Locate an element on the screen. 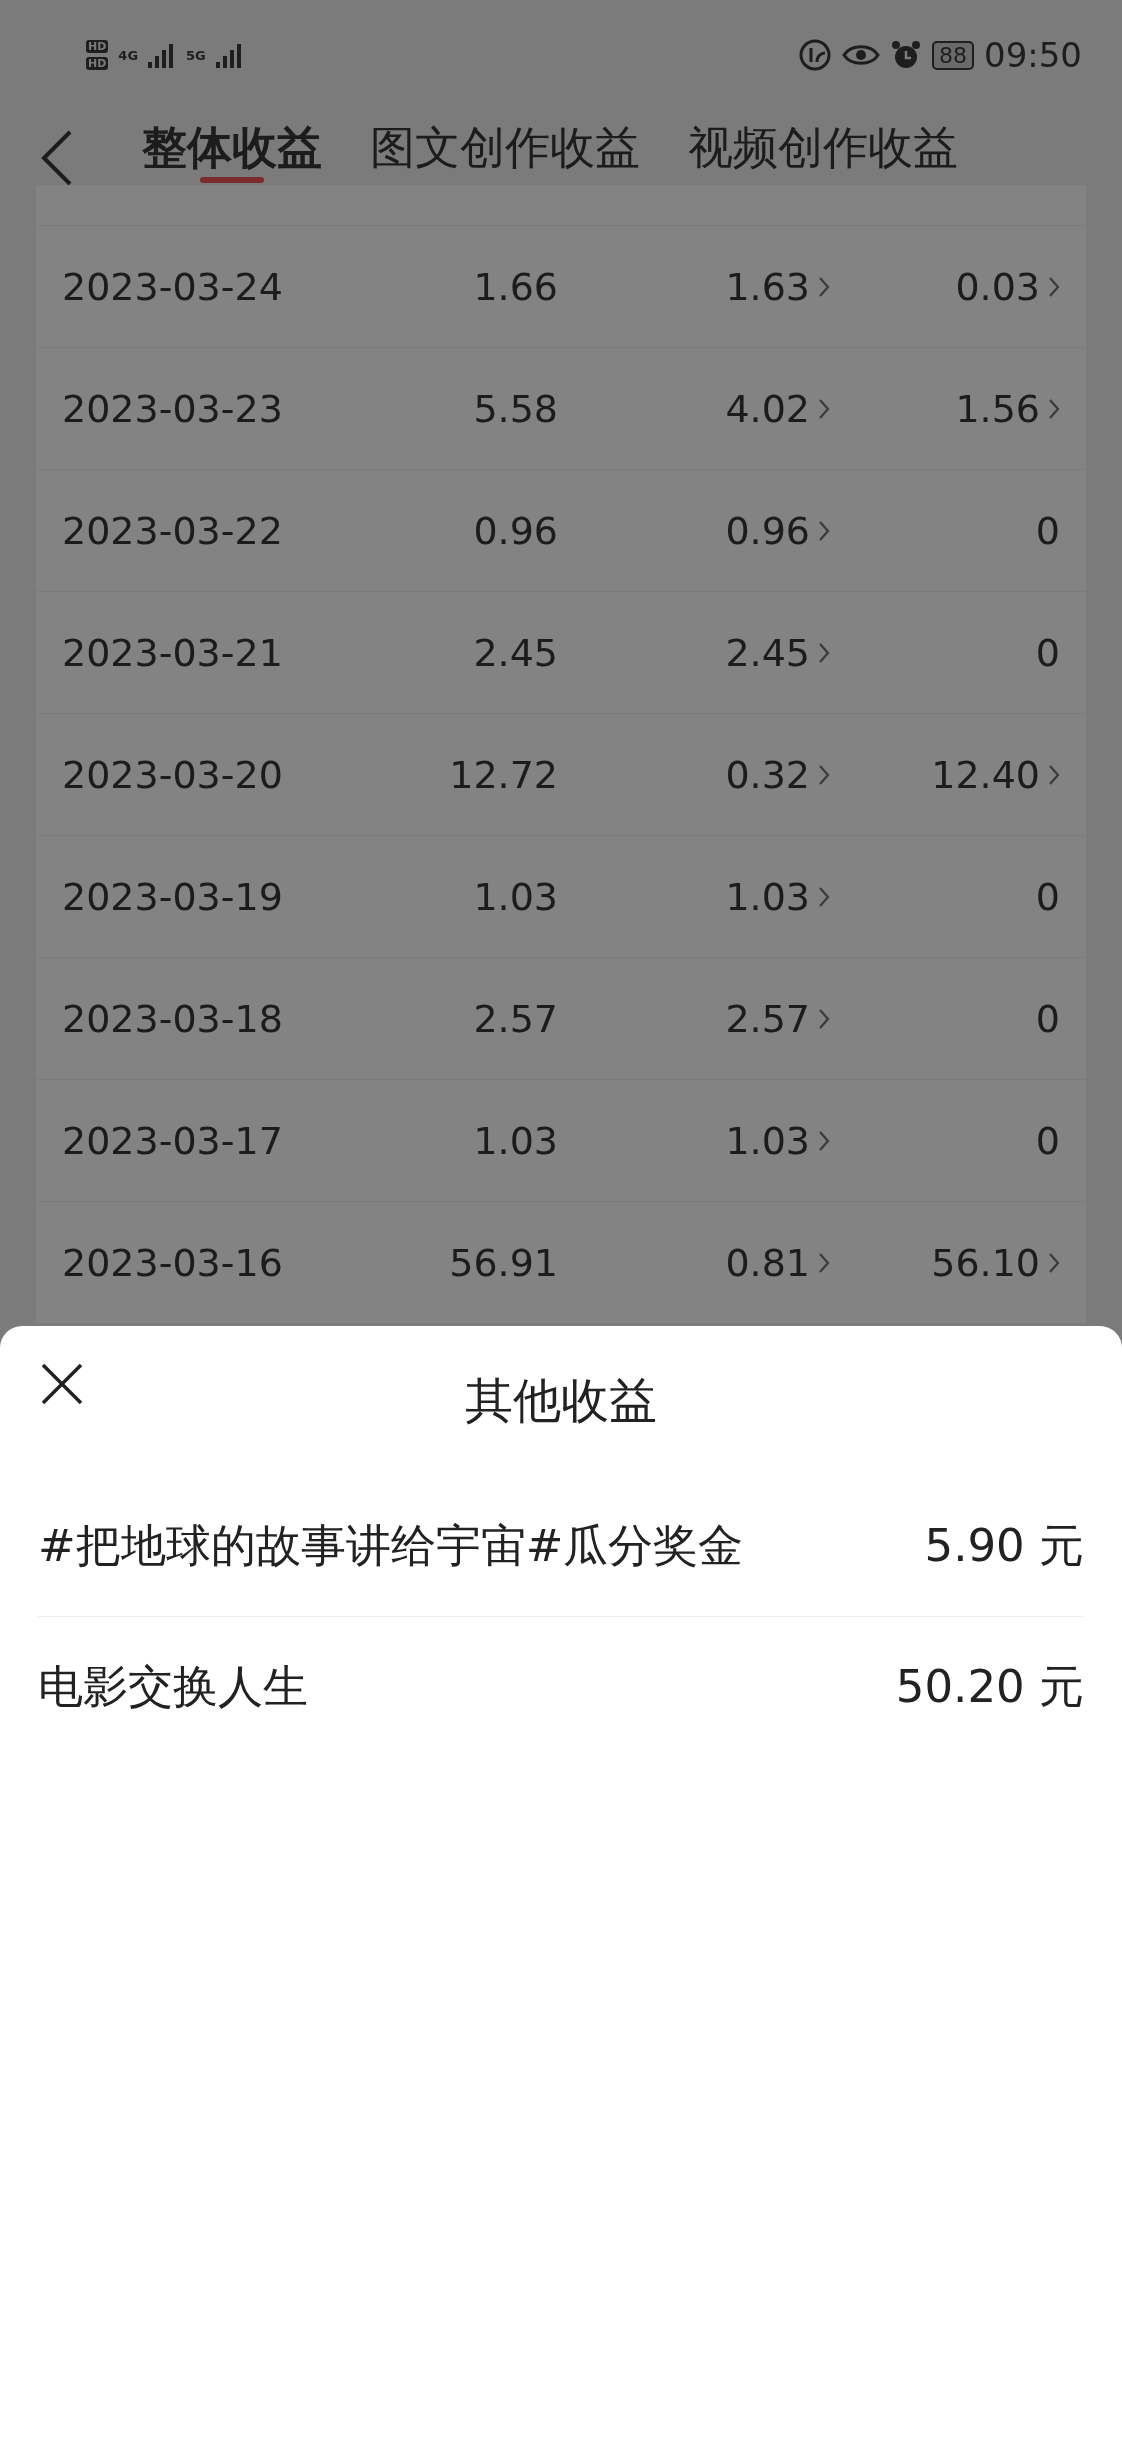 This screenshot has width=1122, height=2442. amount-cell: 2.57 is located at coordinates (515, 1018).